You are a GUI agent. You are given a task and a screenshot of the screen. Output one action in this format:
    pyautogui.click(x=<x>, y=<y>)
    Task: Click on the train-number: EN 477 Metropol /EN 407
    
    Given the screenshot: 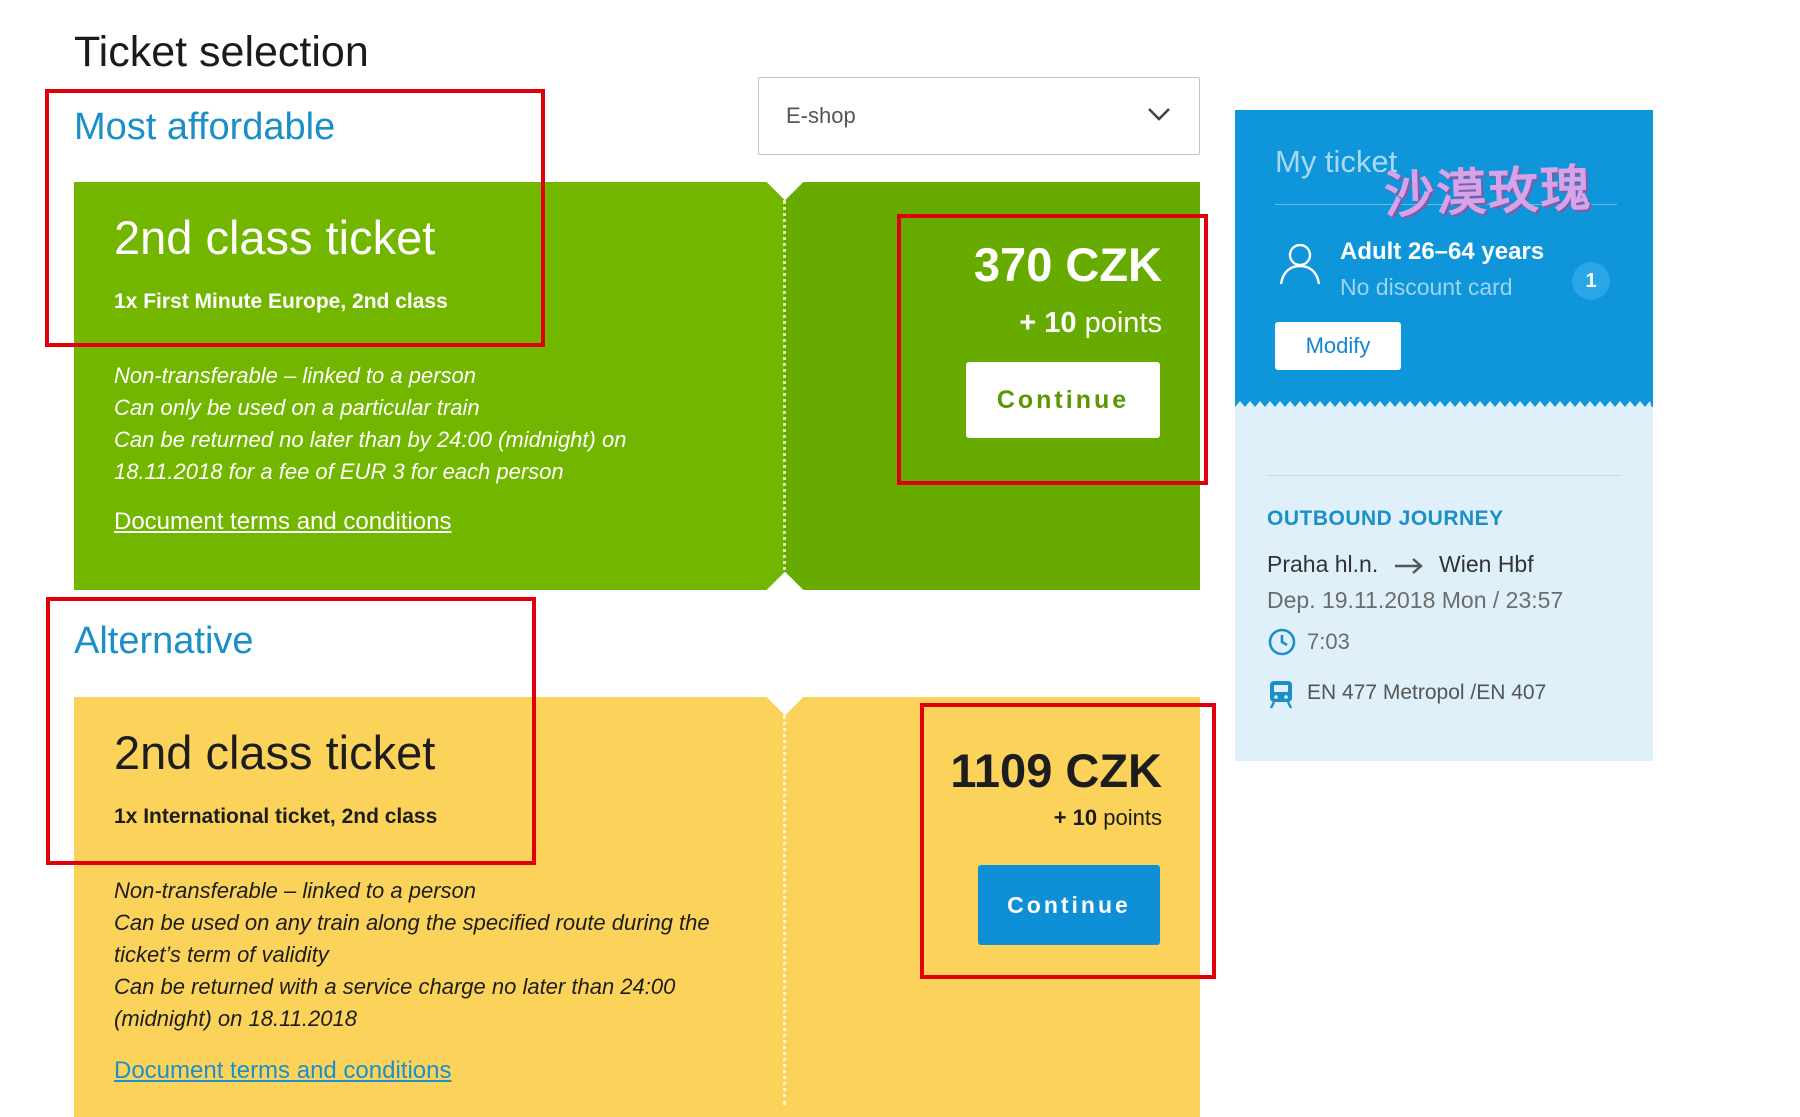 What is the action you would take?
    pyautogui.click(x=1427, y=692)
    